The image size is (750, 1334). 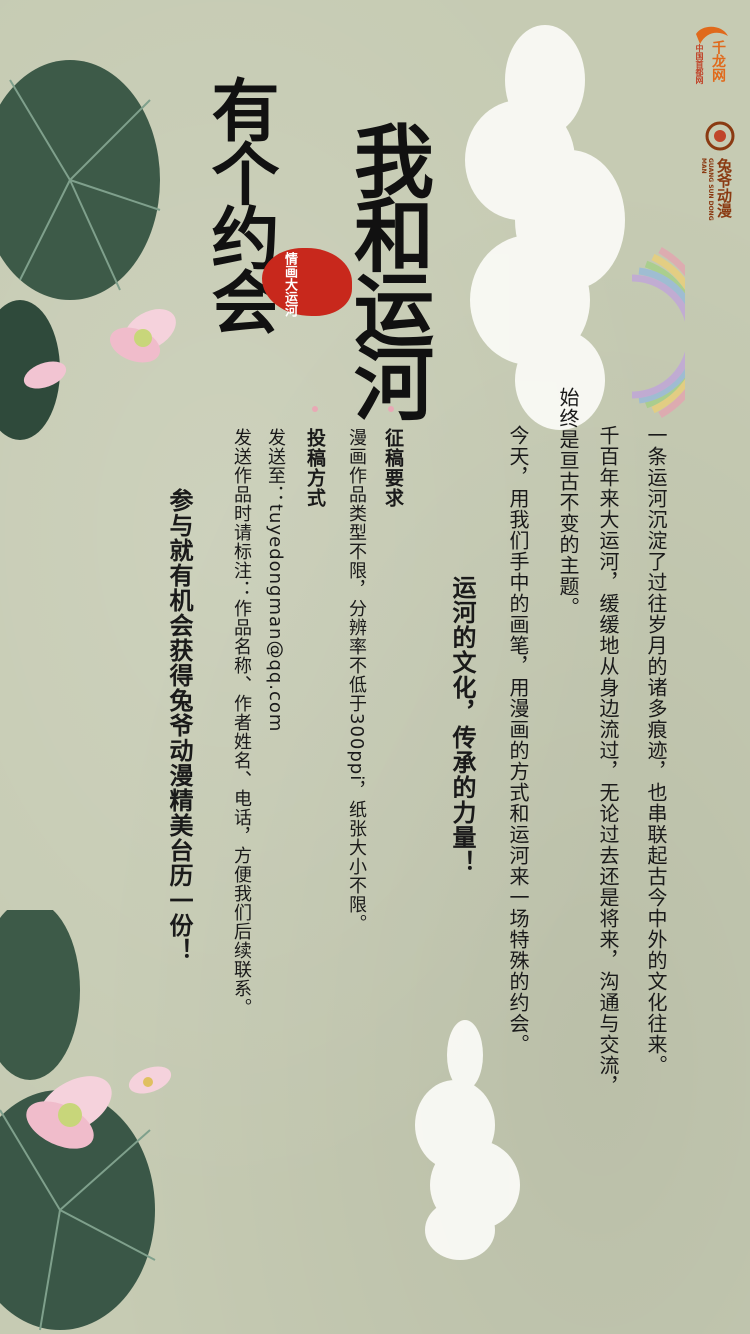 What do you see at coordinates (356, 681) in the screenshot?
I see `requirements-text: 漫画作品类型不限，分辨率不低于300ppi，纸张大小不限。` at bounding box center [356, 681].